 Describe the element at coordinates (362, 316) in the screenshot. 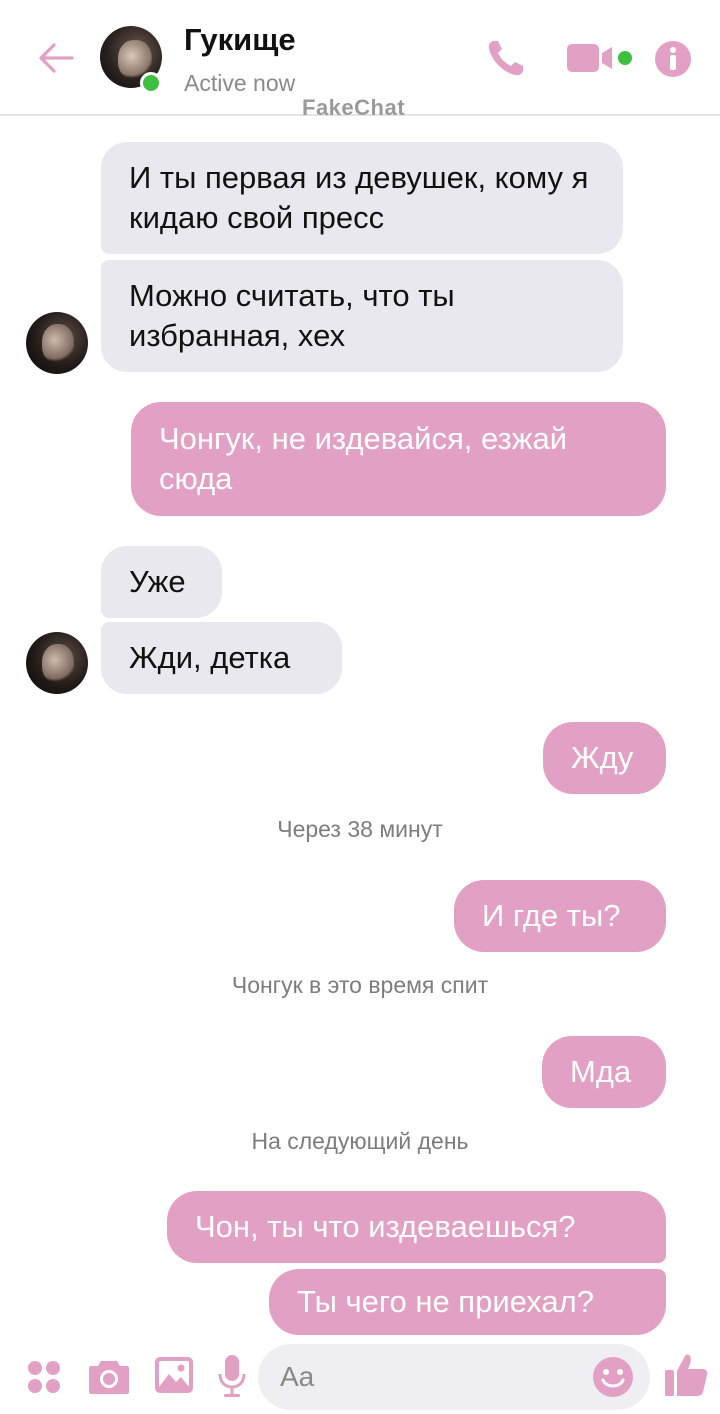

I see `message-incoming: Можно считать, что ты избранная, хех` at that location.